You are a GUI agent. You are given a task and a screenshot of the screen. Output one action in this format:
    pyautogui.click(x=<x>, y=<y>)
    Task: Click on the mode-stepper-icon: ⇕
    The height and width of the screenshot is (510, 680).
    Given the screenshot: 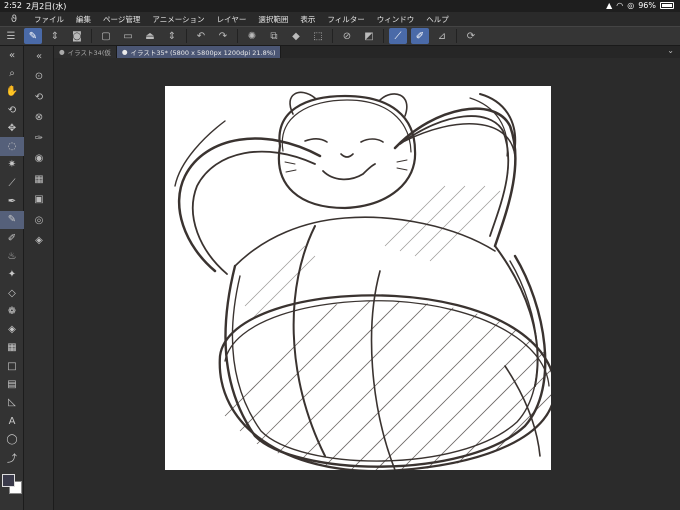 What is the action you would take?
    pyautogui.click(x=55, y=36)
    